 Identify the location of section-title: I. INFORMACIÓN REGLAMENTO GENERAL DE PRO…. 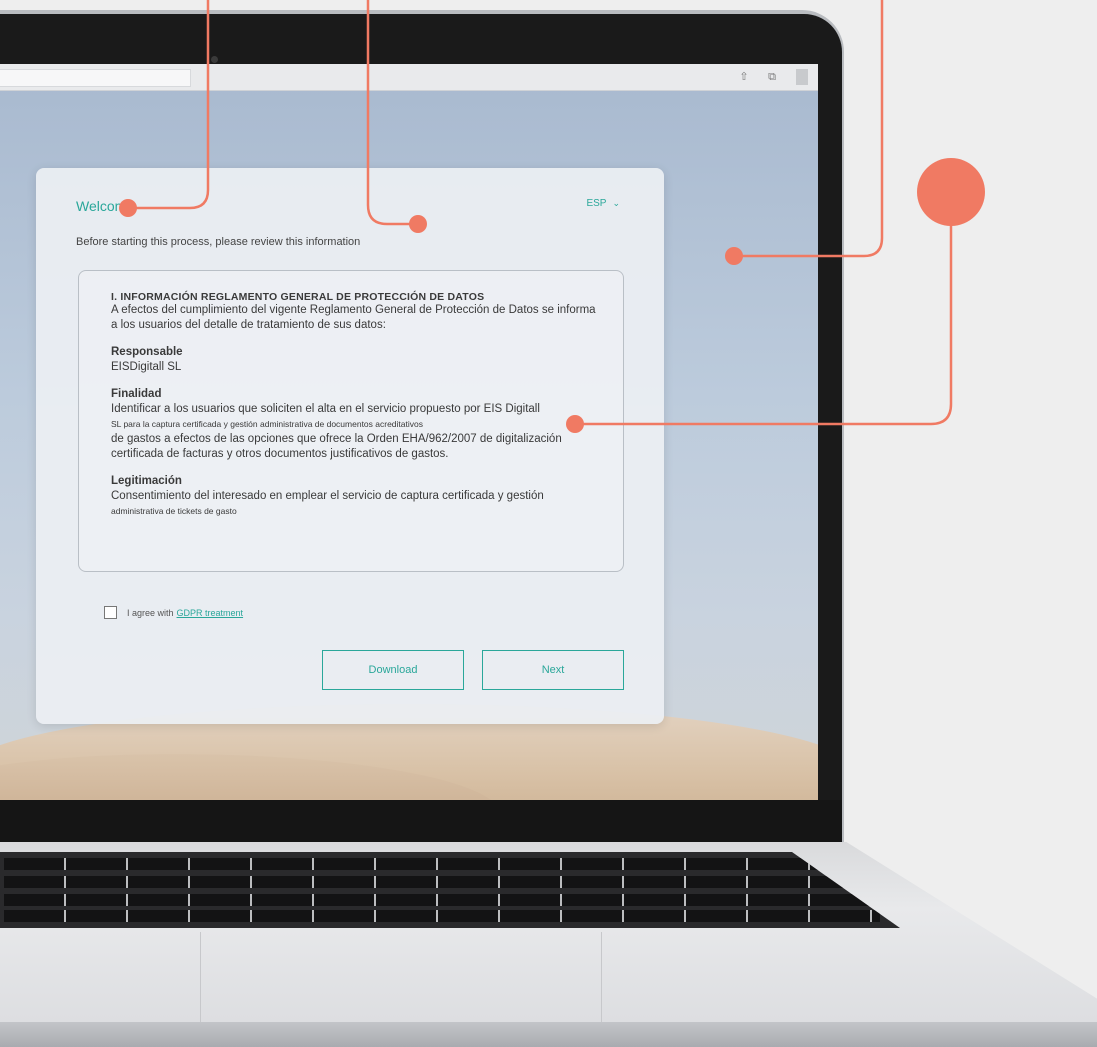
(298, 297).